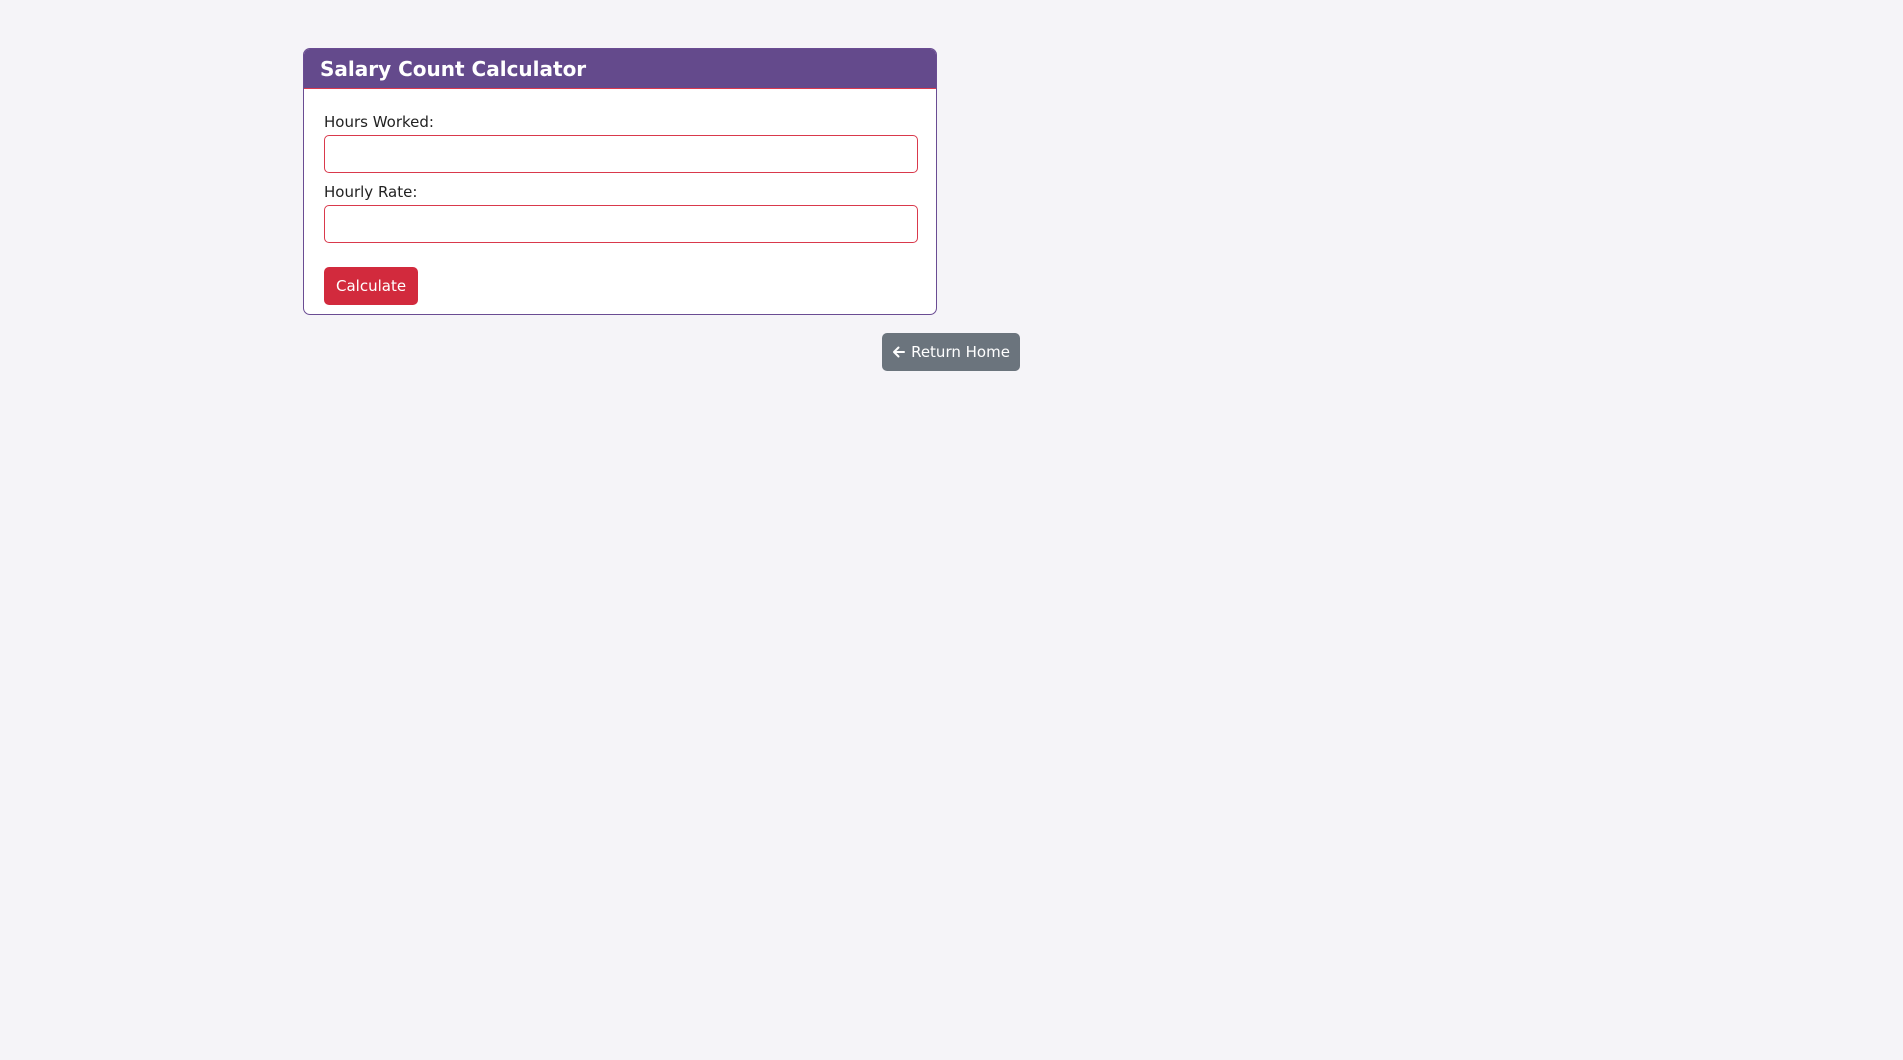 The width and height of the screenshot is (1903, 1060). What do you see at coordinates (371, 192) in the screenshot?
I see `hourly-rate-label: Hourly Rate:` at bounding box center [371, 192].